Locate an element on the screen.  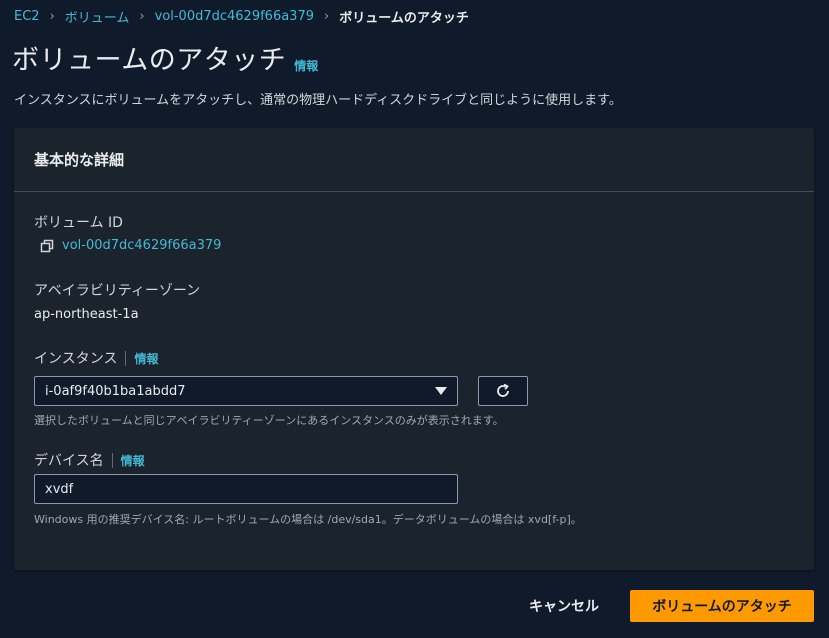
device-name-input is located at coordinates (246, 489).